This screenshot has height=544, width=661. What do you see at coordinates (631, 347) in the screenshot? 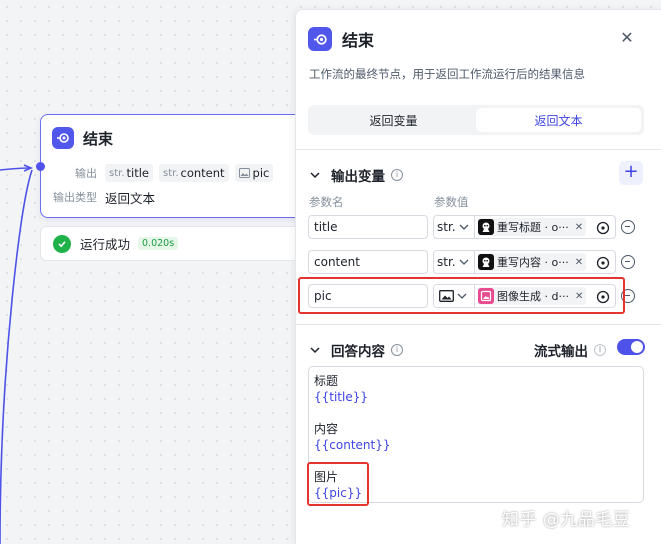
I see `stream-output-toggle` at bounding box center [631, 347].